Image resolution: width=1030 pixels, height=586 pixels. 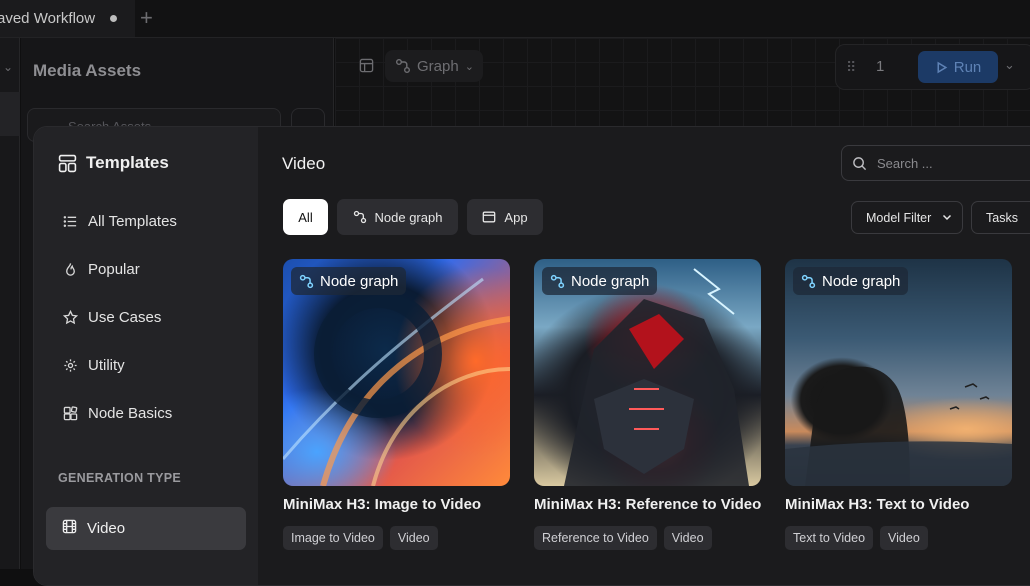 I want to click on batch-count-input: 1, so click(x=880, y=66).